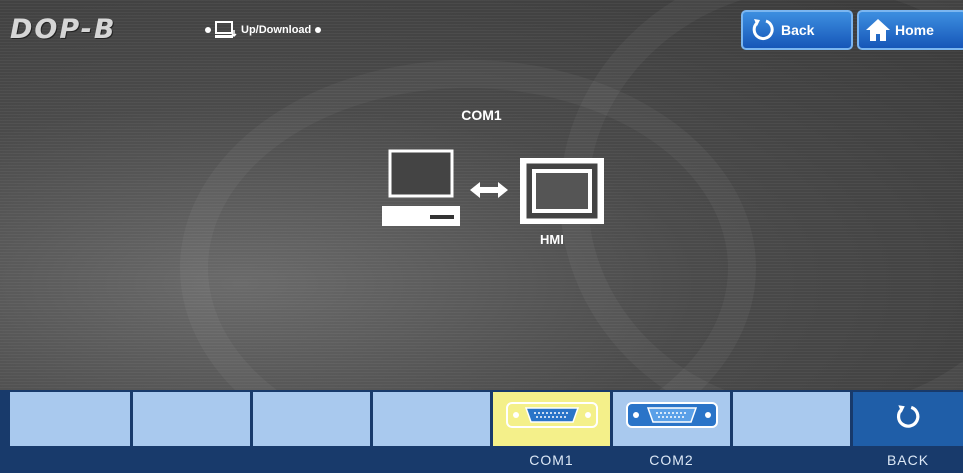  I want to click on back-button: Back, so click(797, 30).